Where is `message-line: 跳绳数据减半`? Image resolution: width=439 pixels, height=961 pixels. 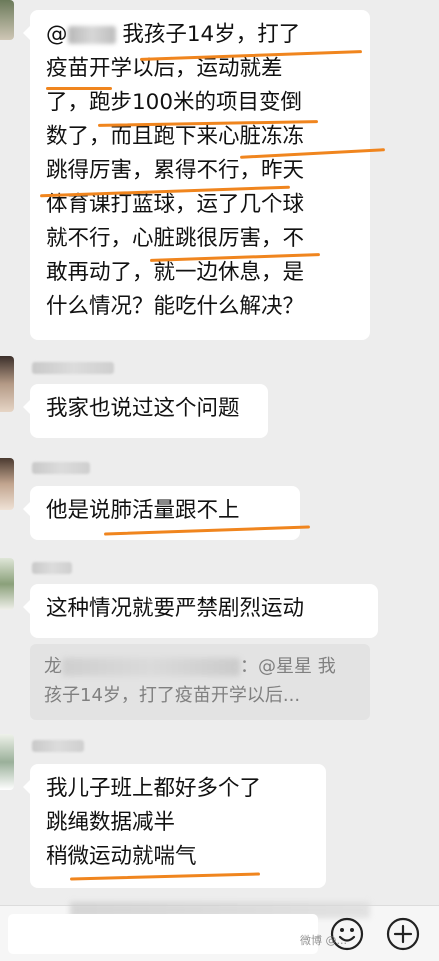
message-line: 跳绳数据减半 is located at coordinates (111, 822).